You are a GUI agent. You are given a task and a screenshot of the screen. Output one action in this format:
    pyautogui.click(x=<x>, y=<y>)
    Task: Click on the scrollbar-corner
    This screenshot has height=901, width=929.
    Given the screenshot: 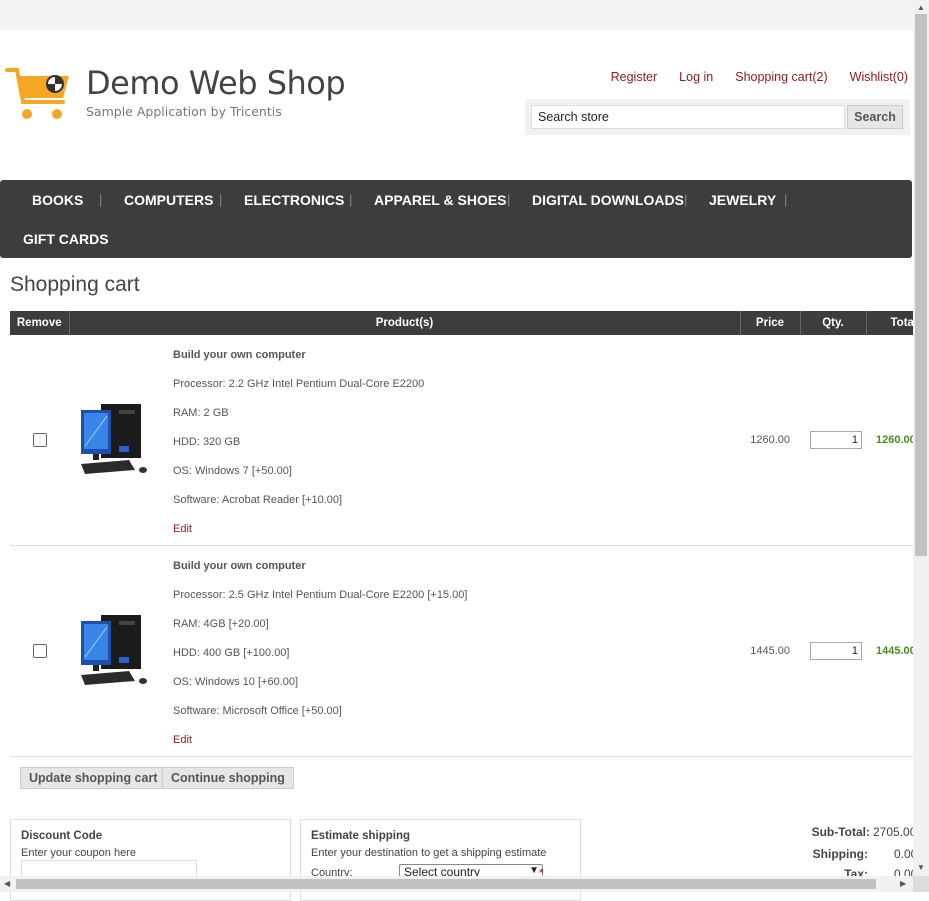 What is the action you would take?
    pyautogui.click(x=921, y=884)
    